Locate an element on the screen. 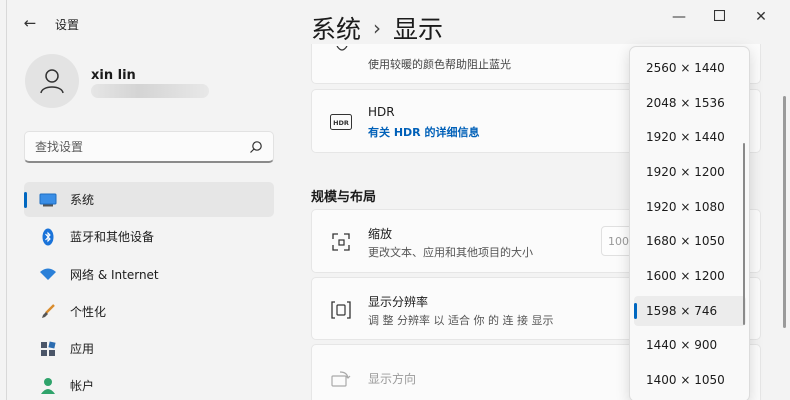  wifi-icon is located at coordinates (48, 274).